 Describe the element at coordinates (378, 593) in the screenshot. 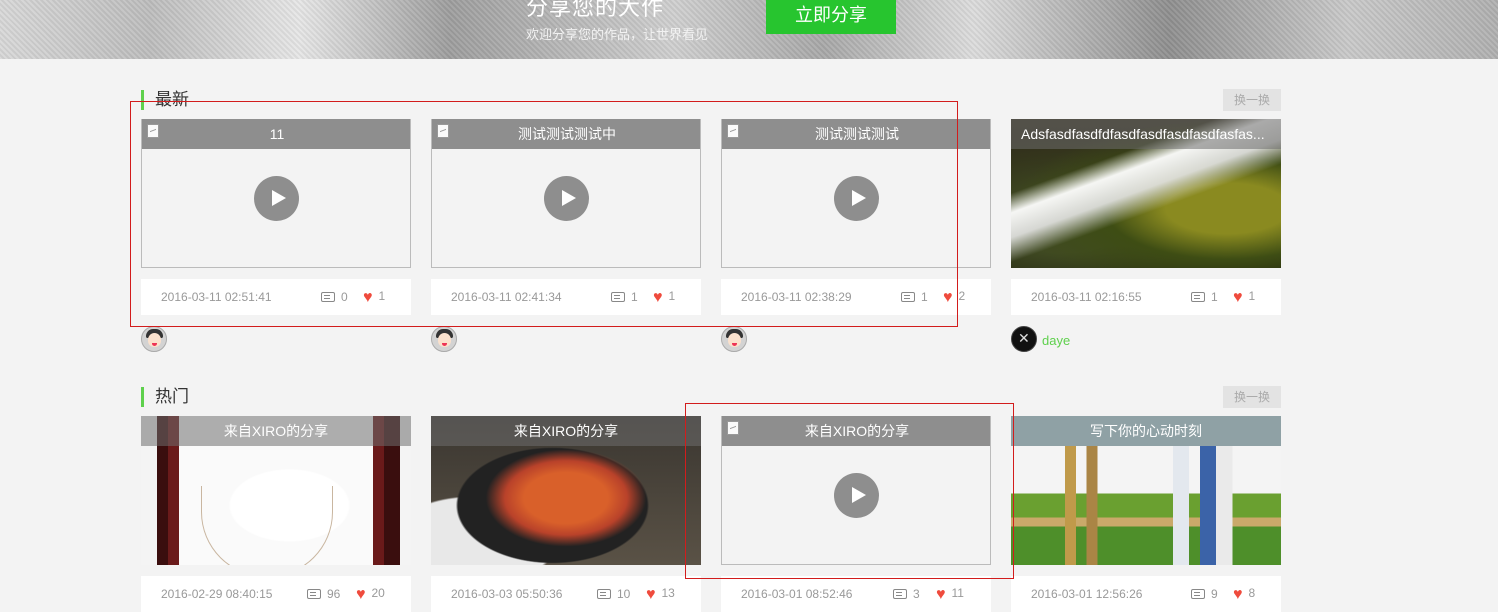

I see `like-count-value: 20` at that location.